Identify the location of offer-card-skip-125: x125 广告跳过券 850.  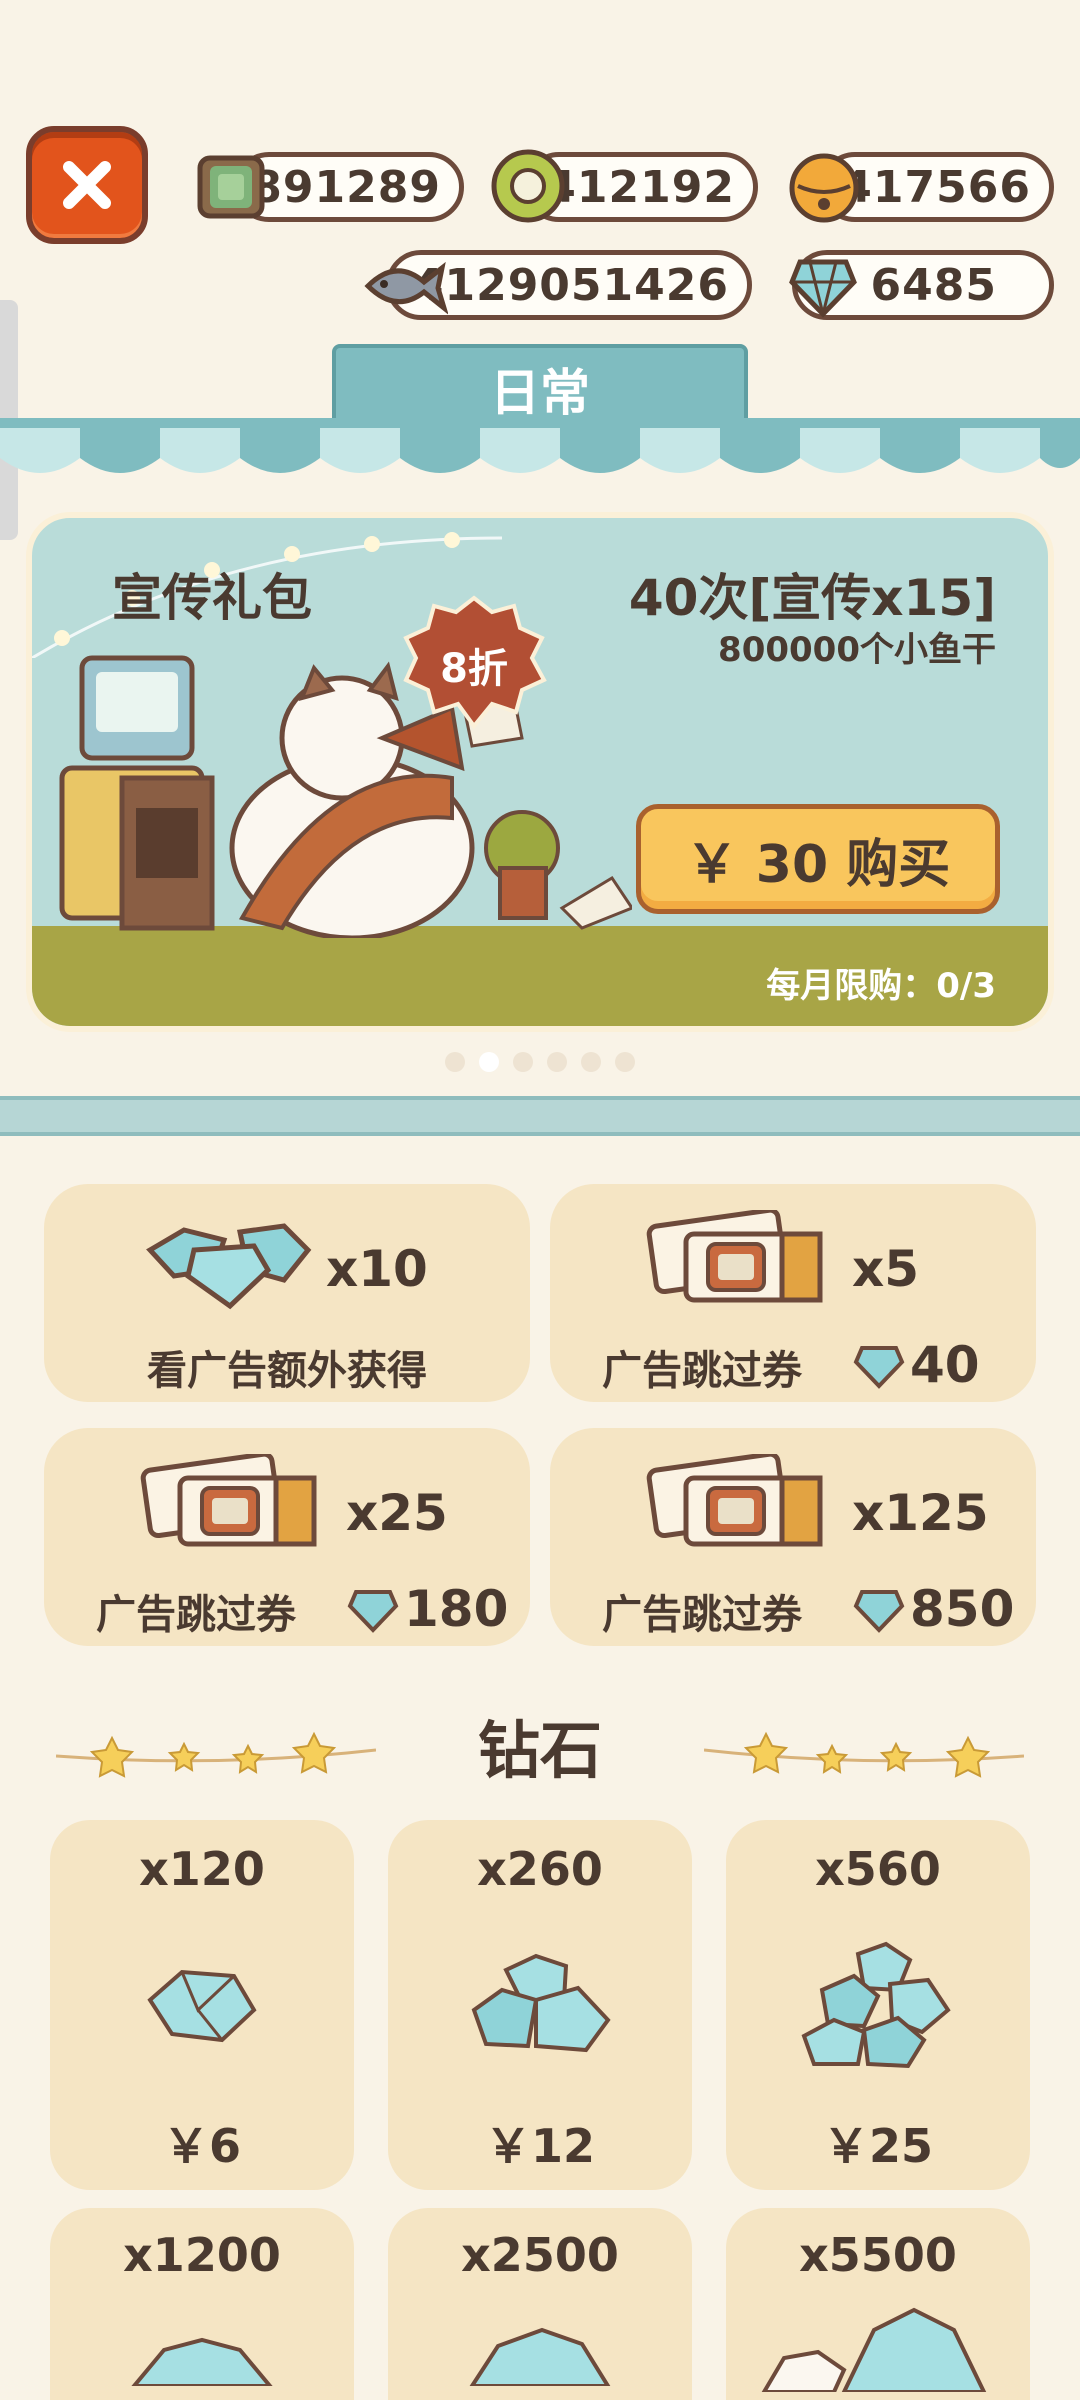
(793, 1537).